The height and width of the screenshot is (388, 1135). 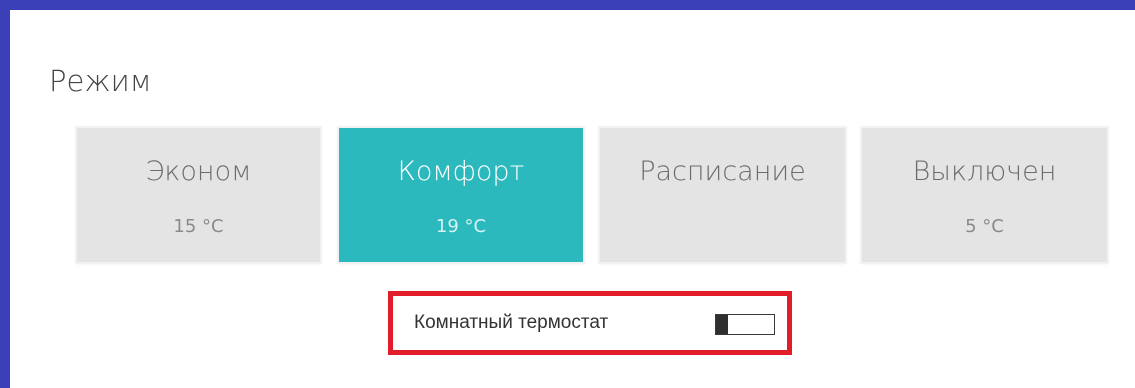 What do you see at coordinates (722, 171) in the screenshot?
I see `mode-name: Расписание` at bounding box center [722, 171].